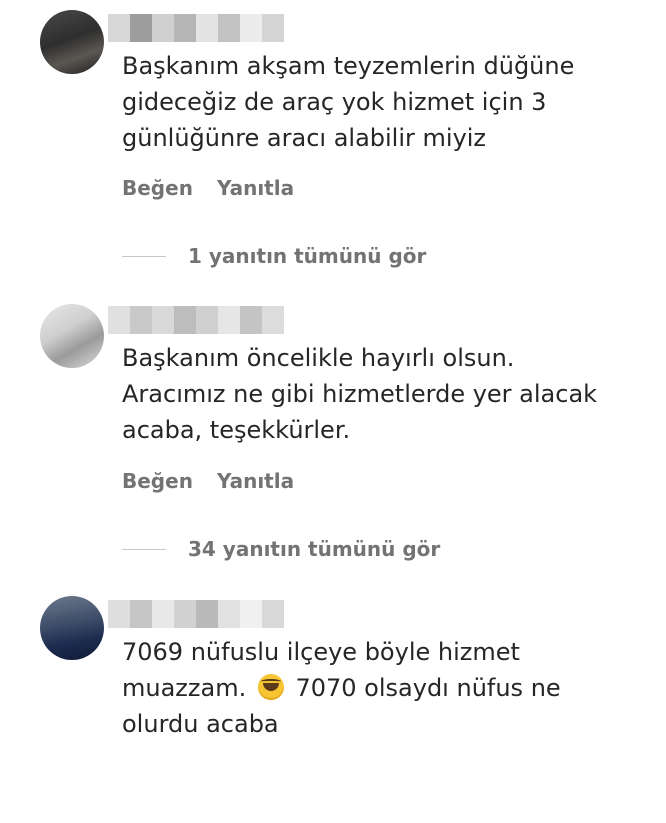  I want to click on view-replies-label: 1 yanıtın tümünü gör, so click(307, 256).